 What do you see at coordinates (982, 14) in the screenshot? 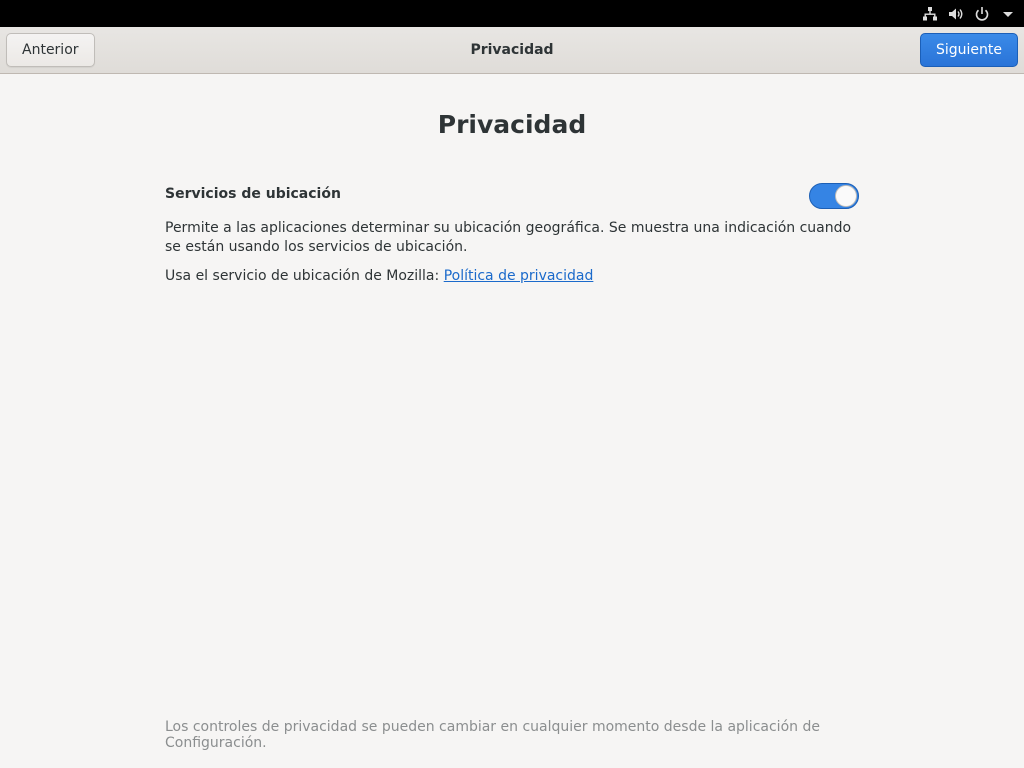
I see `power-icon` at bounding box center [982, 14].